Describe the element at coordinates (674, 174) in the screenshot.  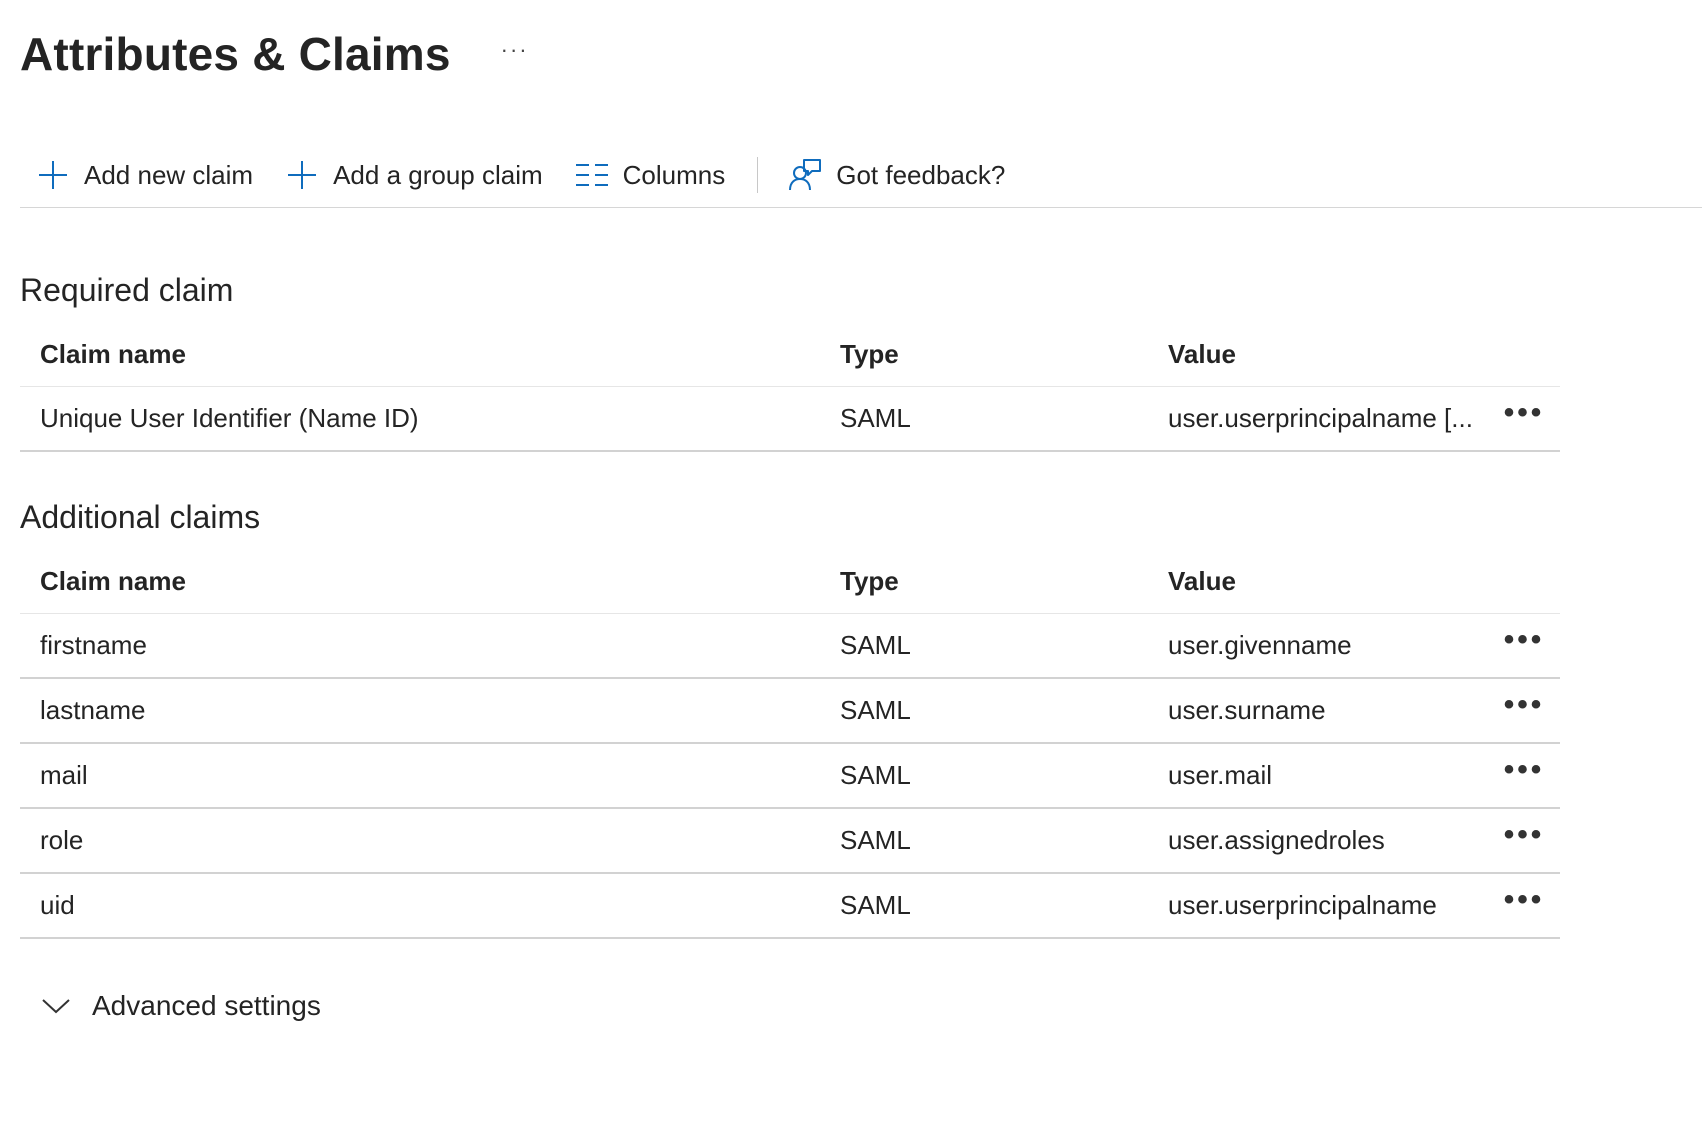
I see `columns-label: Columns` at that location.